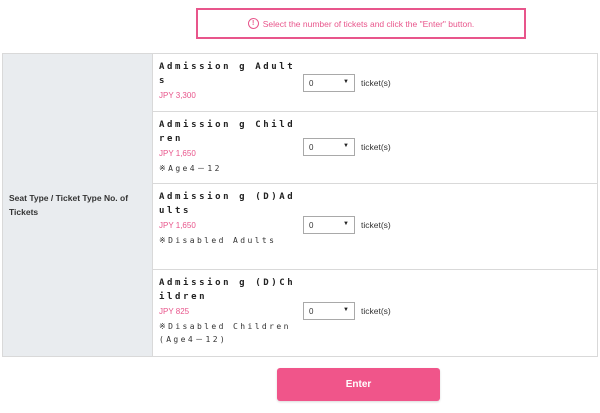 This screenshot has width=600, height=413. Describe the element at coordinates (190, 168) in the screenshot. I see `ticket-note: ※Age4－12` at that location.